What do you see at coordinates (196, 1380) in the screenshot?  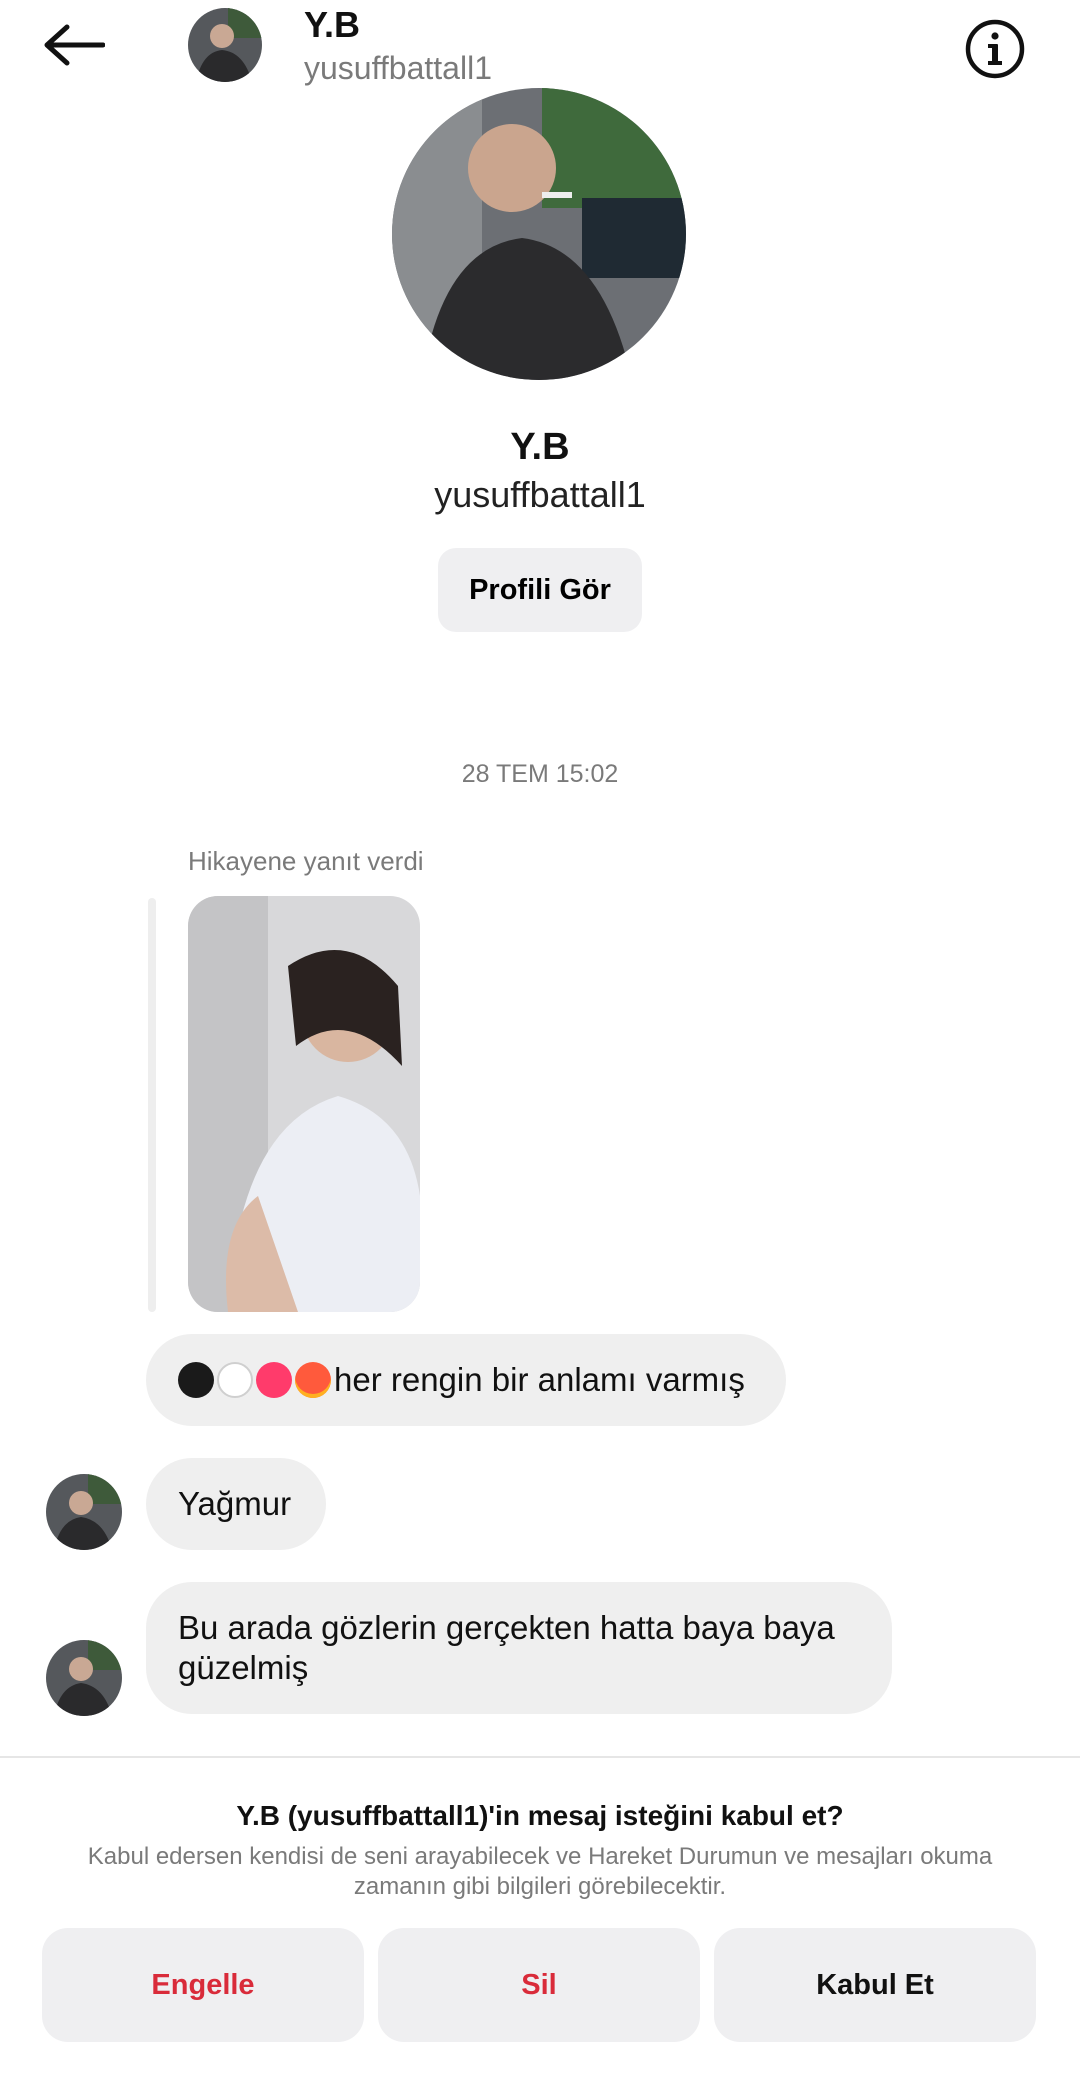 I see `black-heart-icon` at bounding box center [196, 1380].